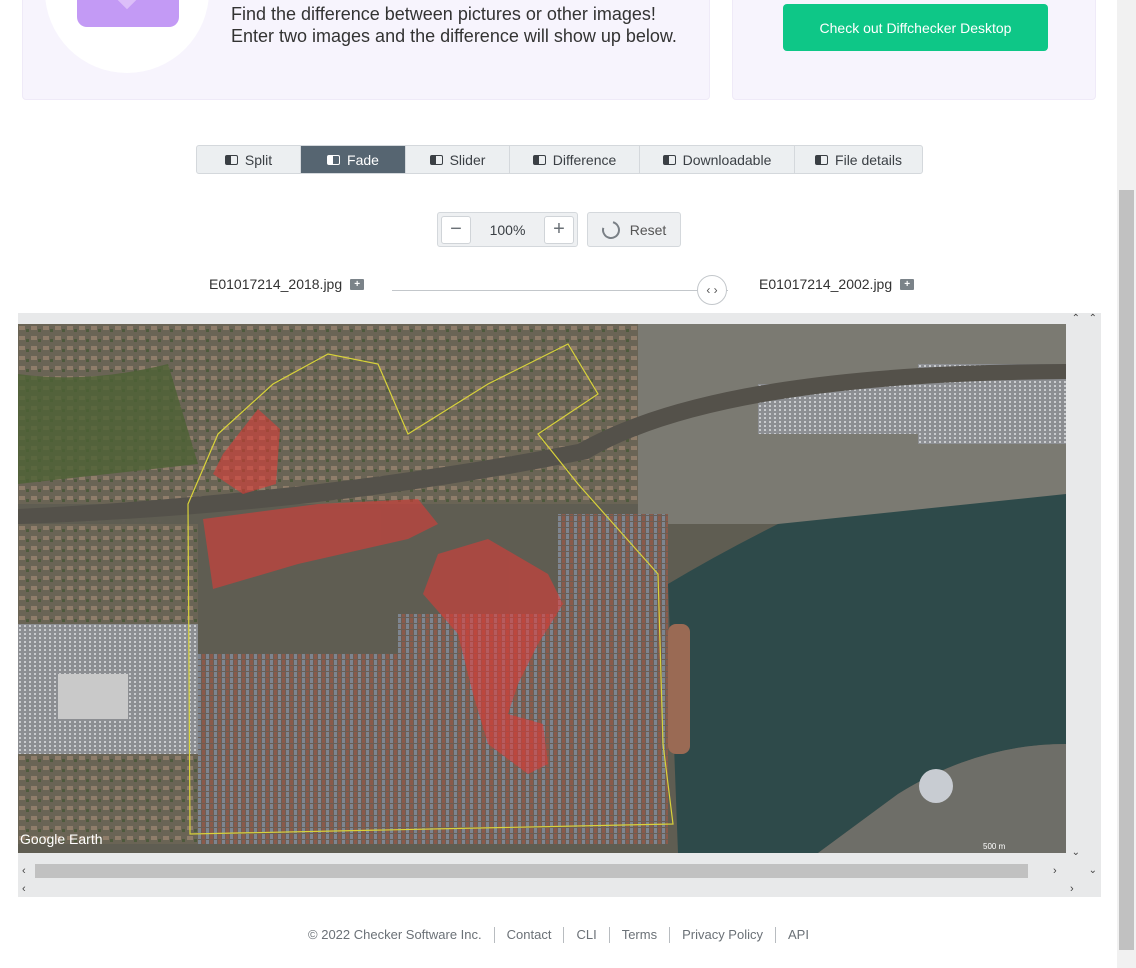 The width and height of the screenshot is (1136, 968). Describe the element at coordinates (798, 935) in the screenshot. I see `footer-link-api: API` at that location.